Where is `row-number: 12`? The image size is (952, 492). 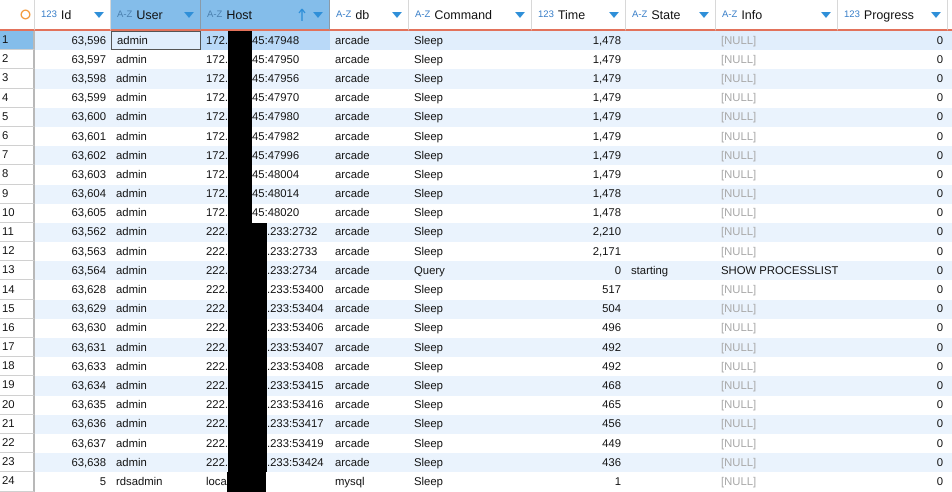 row-number: 12 is located at coordinates (17, 252).